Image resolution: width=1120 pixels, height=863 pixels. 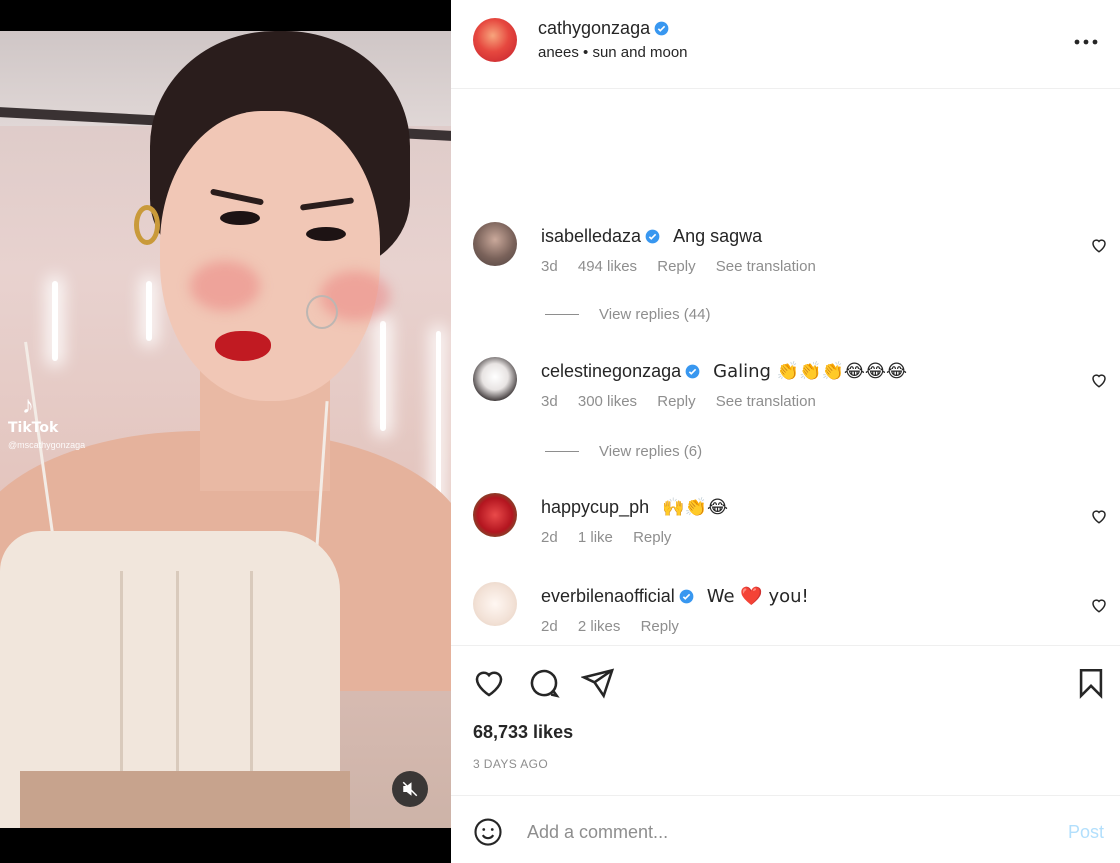 I want to click on more-horizontal-icon, so click(x=1086, y=42).